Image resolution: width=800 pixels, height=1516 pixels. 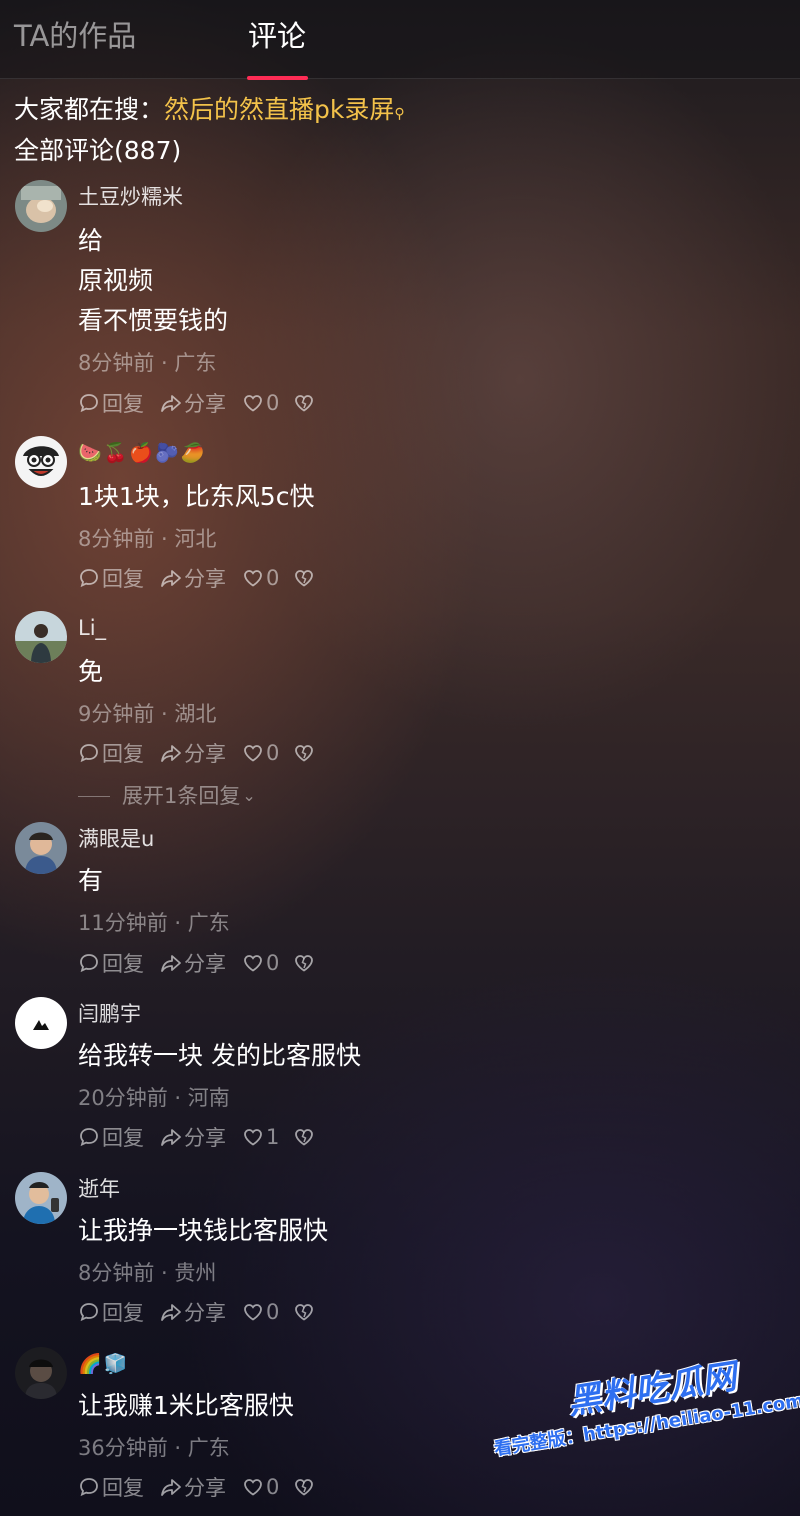 I want to click on comment-username: 🍉🍒🍎🫐🥭, so click(x=142, y=453).